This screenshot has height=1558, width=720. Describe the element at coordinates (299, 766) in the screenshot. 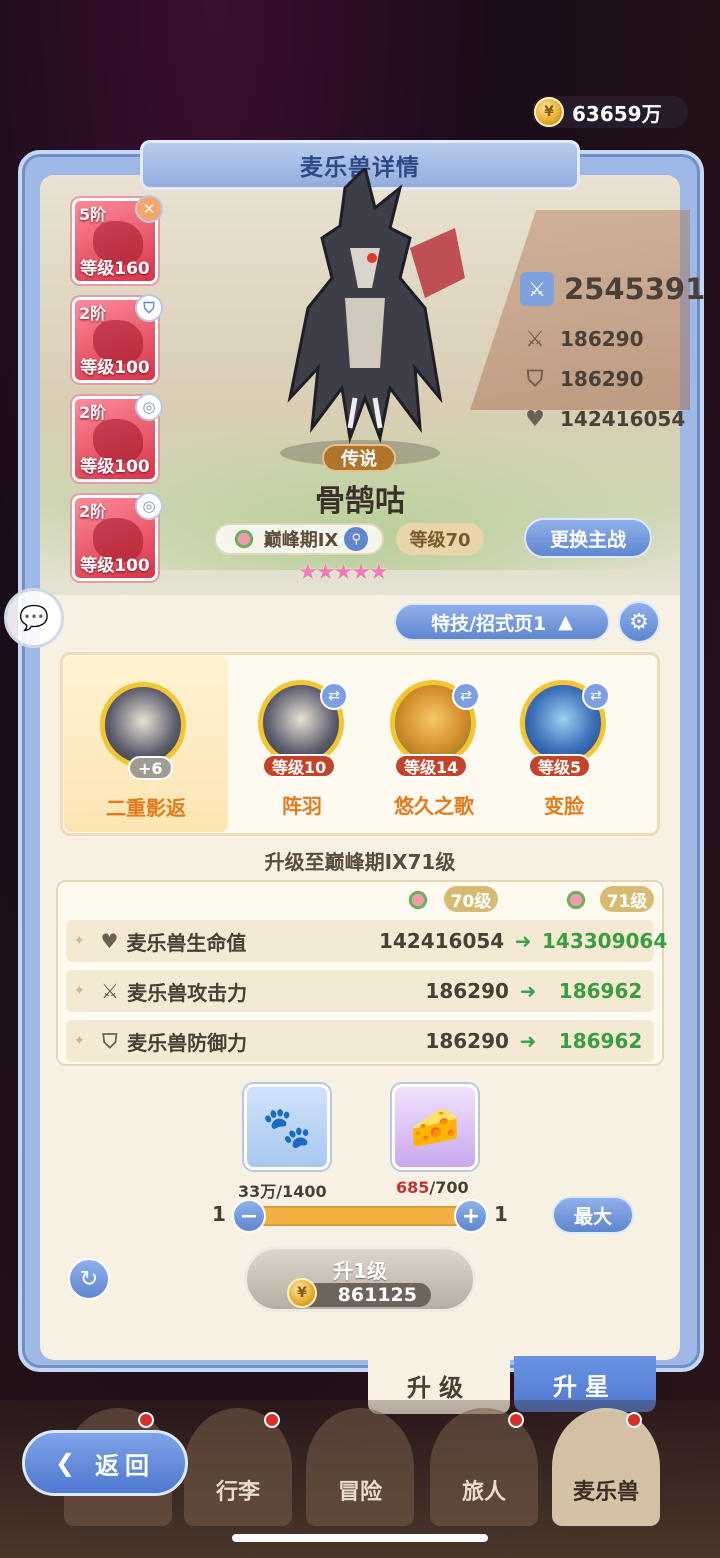

I see `move-level: 等级10` at that location.